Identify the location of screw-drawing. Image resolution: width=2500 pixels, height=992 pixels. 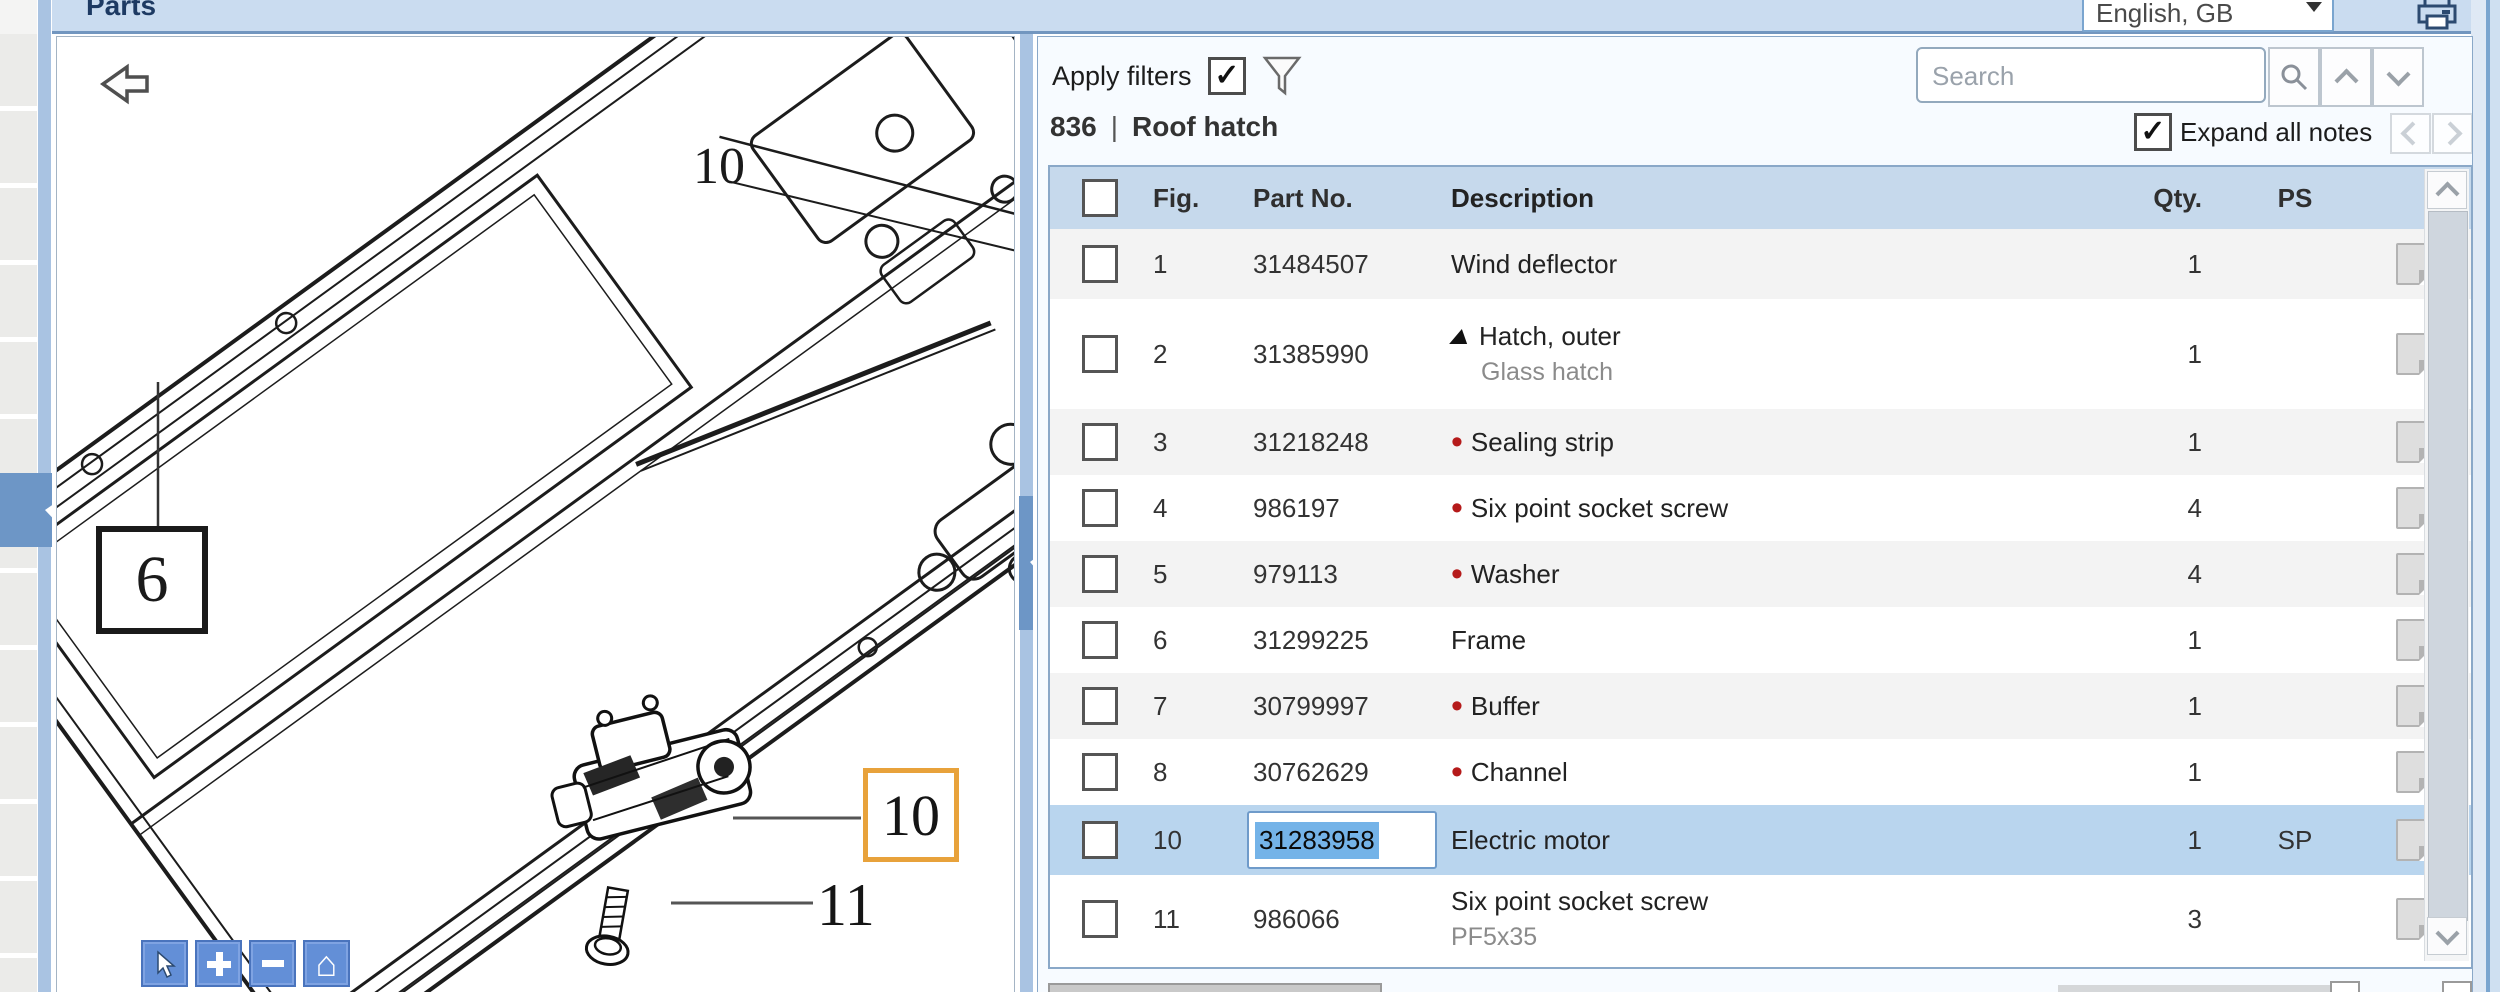
(607, 925).